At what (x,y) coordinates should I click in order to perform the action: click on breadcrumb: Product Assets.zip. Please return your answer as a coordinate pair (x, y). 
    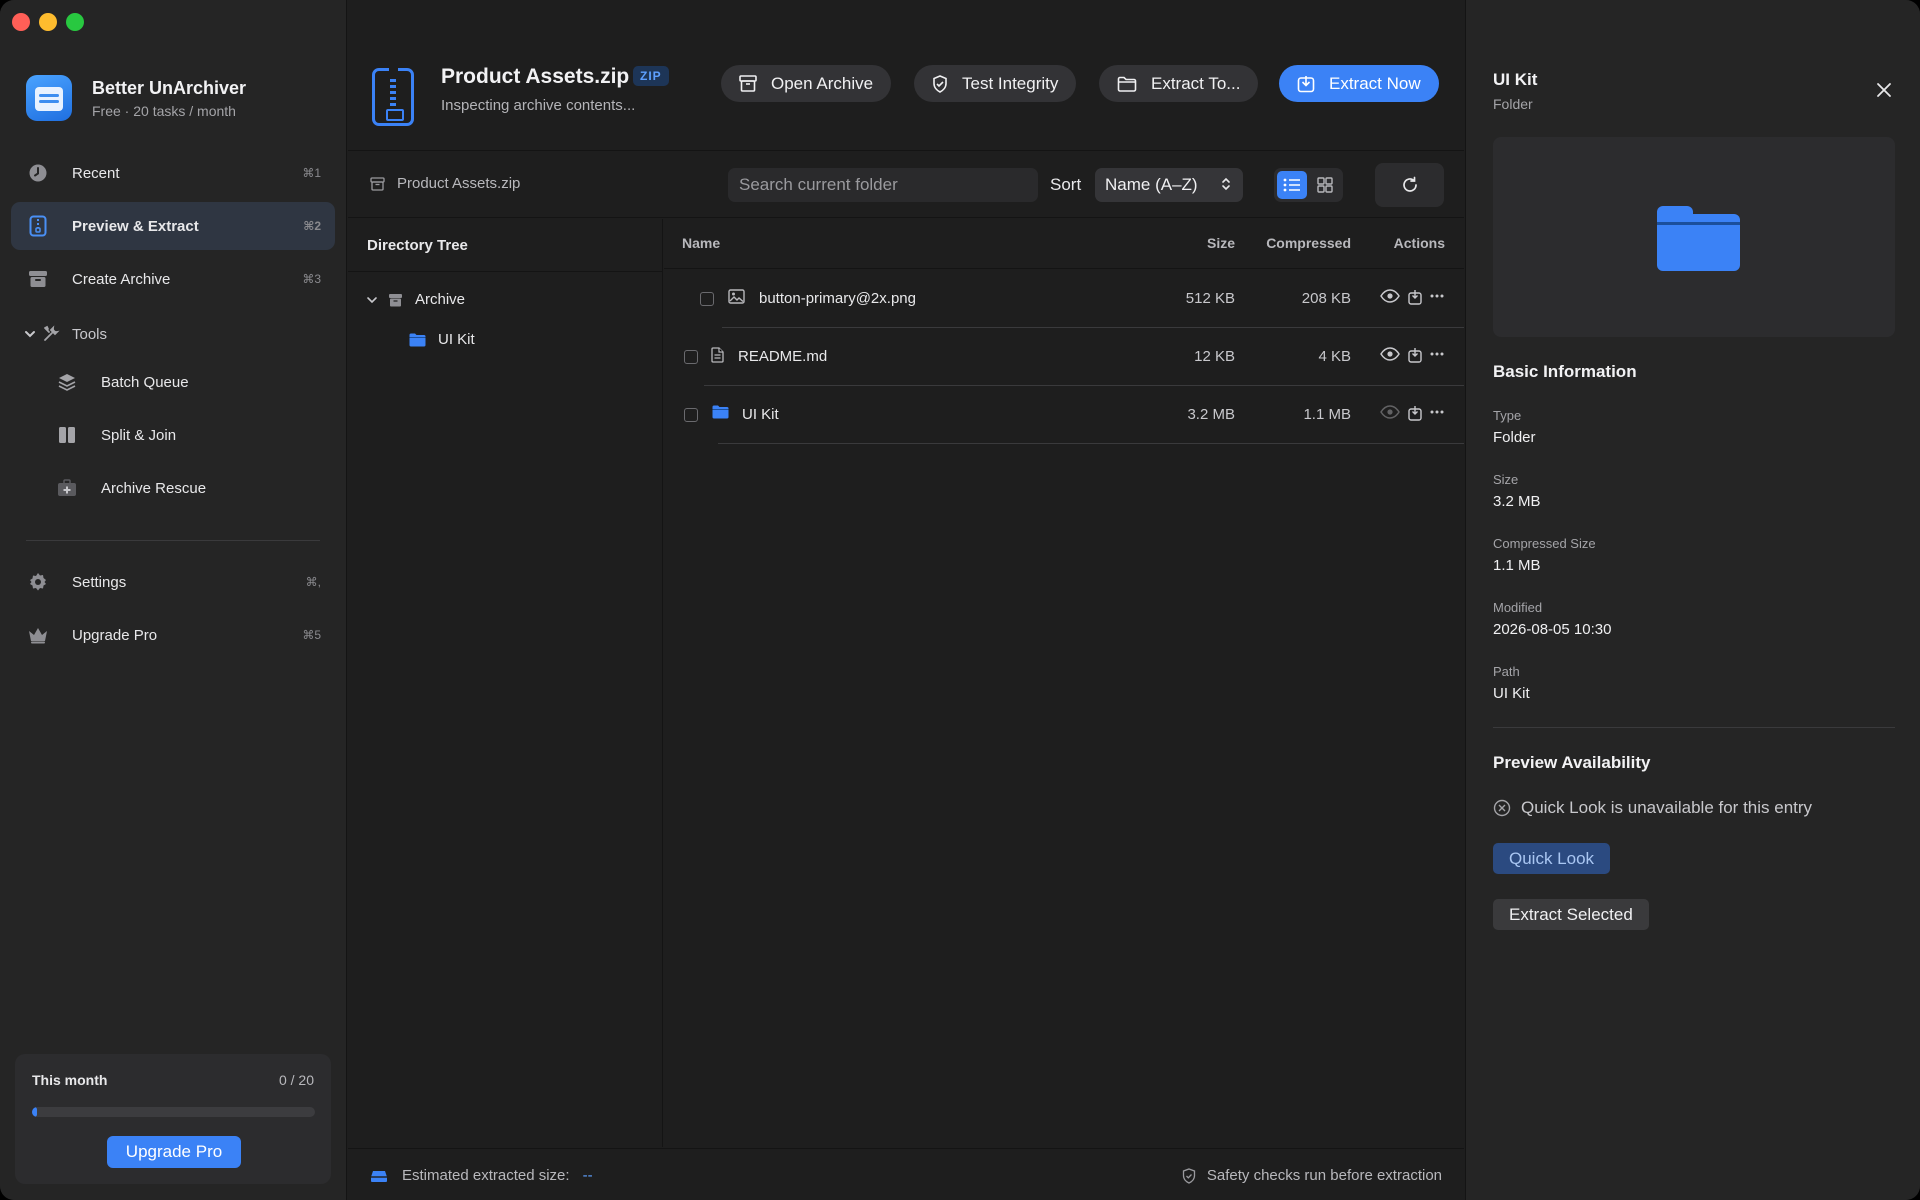
    Looking at the image, I should click on (445, 183).